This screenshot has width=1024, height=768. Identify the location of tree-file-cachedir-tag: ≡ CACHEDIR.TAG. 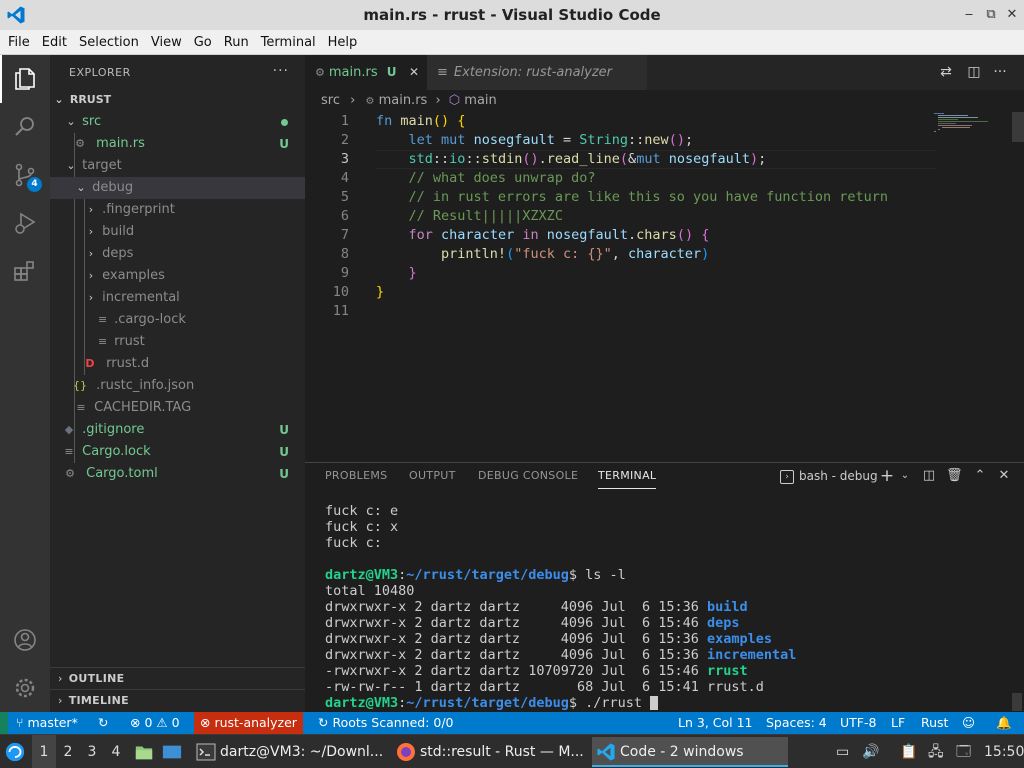
(177, 408).